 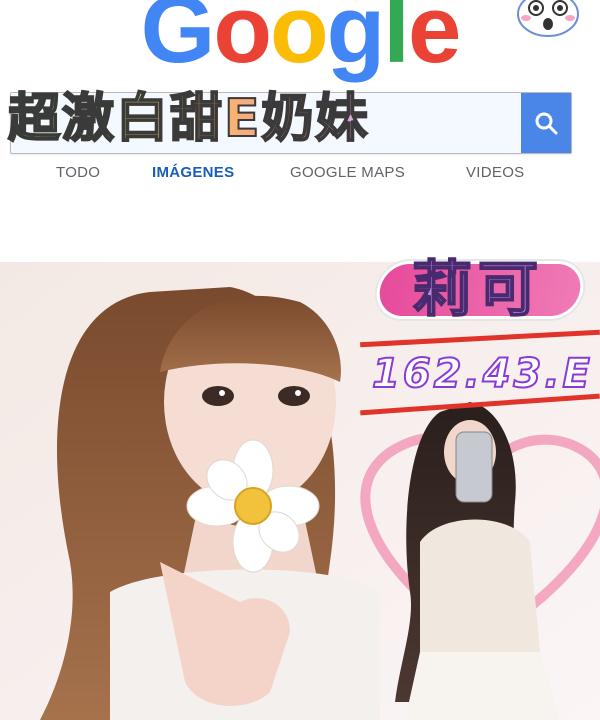 I want to click on search-tabs: TODO IMÁGENES GOOGLE MAPS VIDEOS, so click(x=300, y=177).